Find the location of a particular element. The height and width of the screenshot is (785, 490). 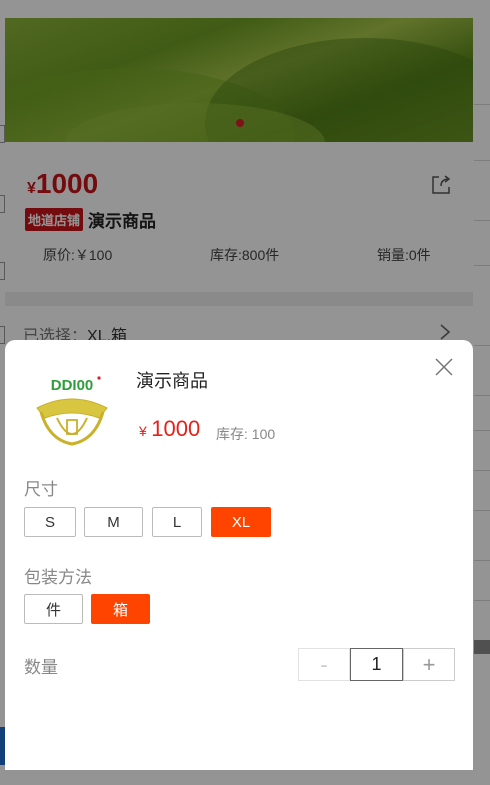

size-option-l: L is located at coordinates (177, 522).